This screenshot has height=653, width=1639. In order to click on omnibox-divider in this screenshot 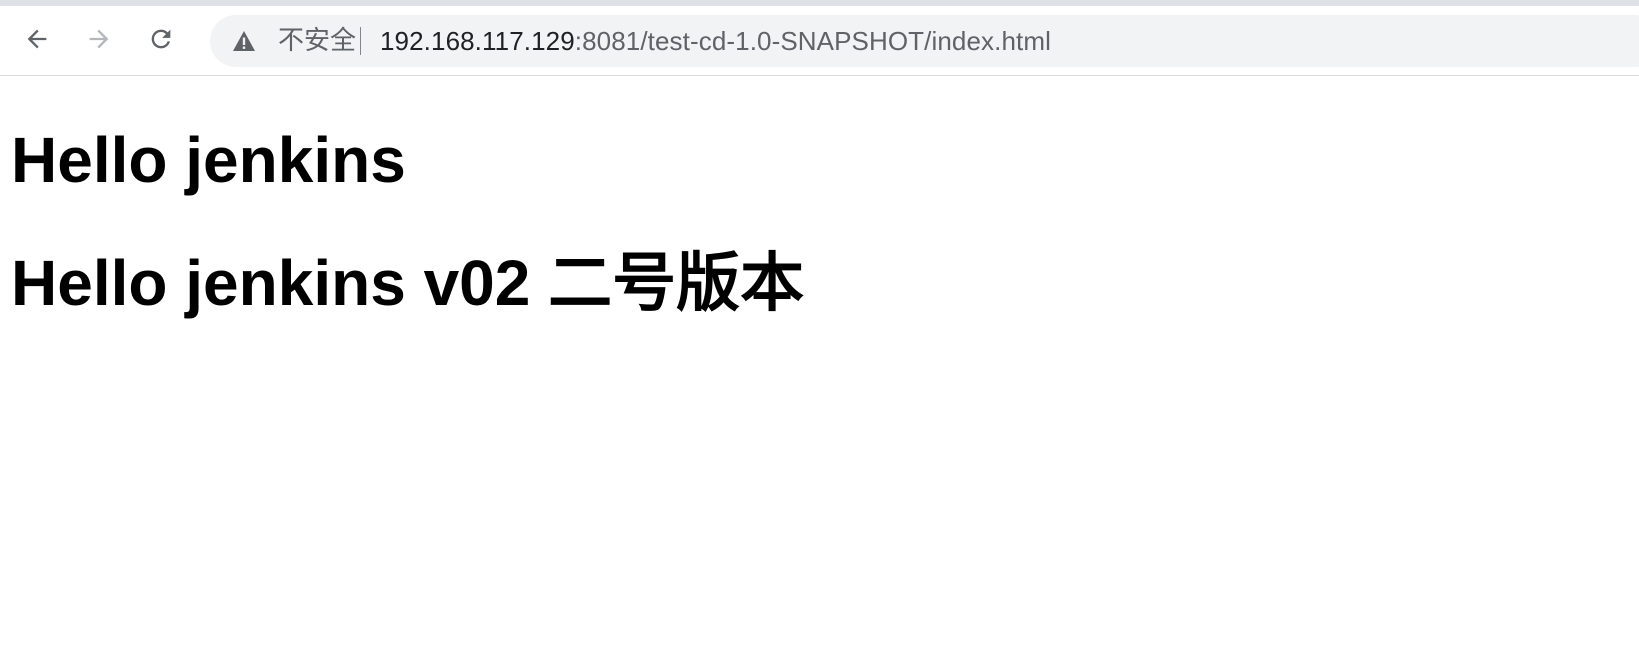, I will do `click(360, 41)`.